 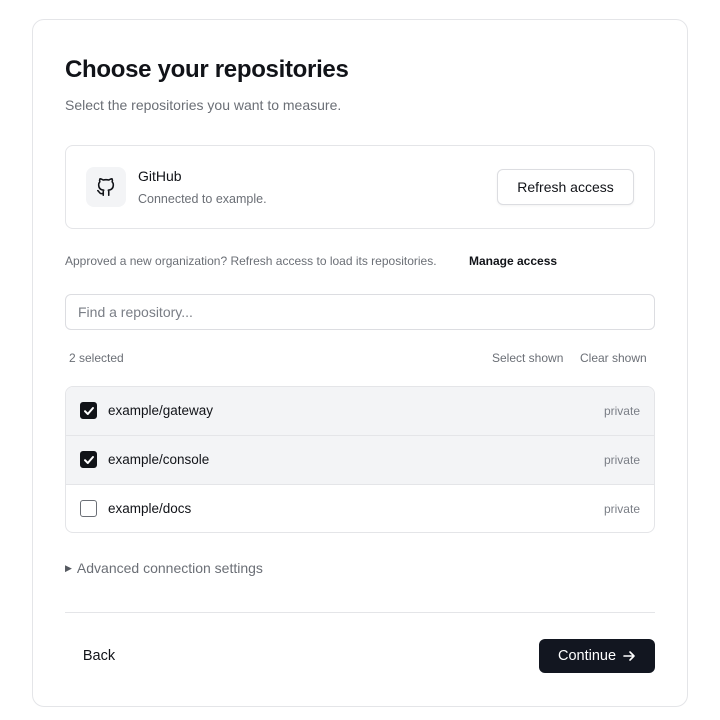 What do you see at coordinates (106, 187) in the screenshot?
I see `github-icon` at bounding box center [106, 187].